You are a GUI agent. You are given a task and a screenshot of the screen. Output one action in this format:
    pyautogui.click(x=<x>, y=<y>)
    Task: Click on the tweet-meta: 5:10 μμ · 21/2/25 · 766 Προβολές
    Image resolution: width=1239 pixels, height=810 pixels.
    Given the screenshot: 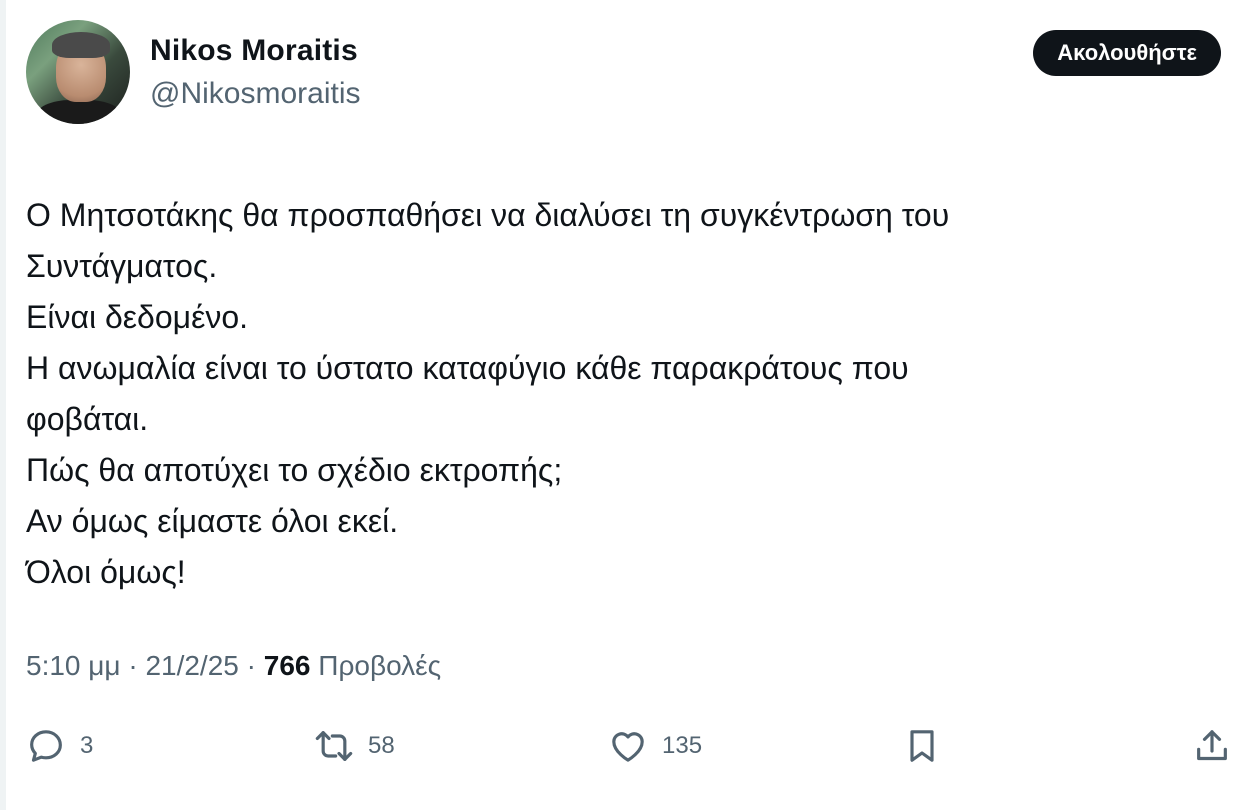 What is the action you would take?
    pyautogui.click(x=233, y=666)
    